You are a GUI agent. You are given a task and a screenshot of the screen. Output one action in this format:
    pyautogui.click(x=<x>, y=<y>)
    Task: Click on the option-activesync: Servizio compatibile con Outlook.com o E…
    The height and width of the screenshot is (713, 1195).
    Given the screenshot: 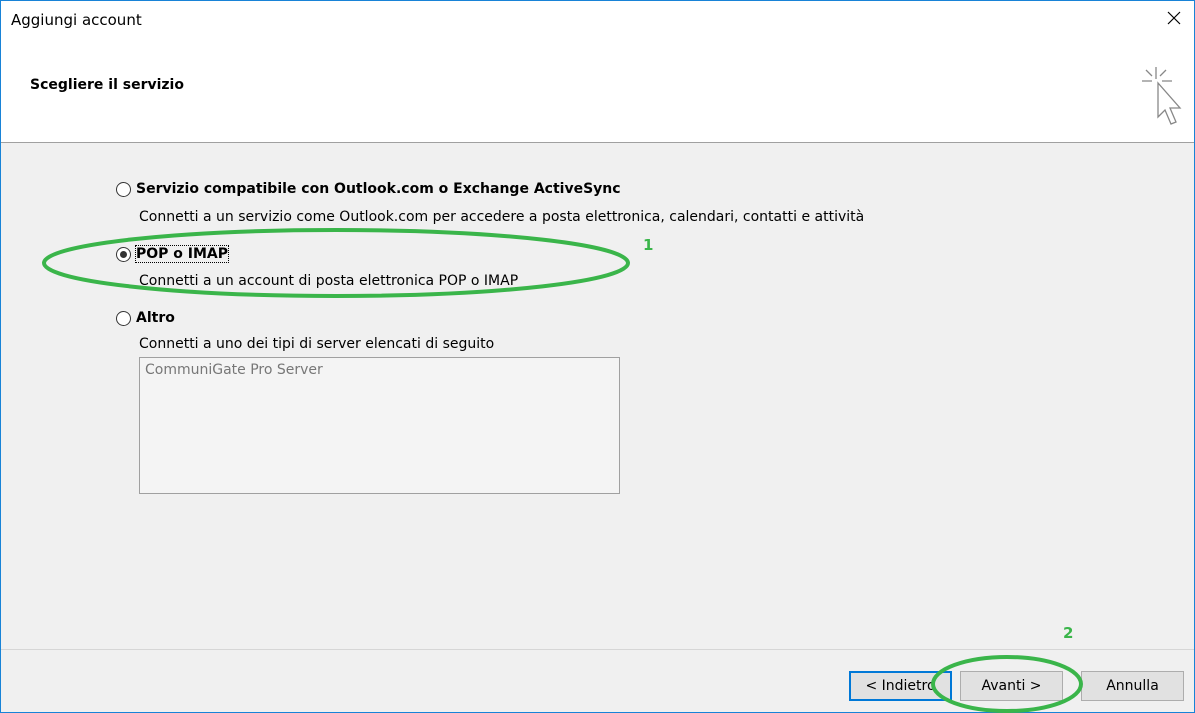 What is the action you would take?
    pyautogui.click(x=368, y=189)
    